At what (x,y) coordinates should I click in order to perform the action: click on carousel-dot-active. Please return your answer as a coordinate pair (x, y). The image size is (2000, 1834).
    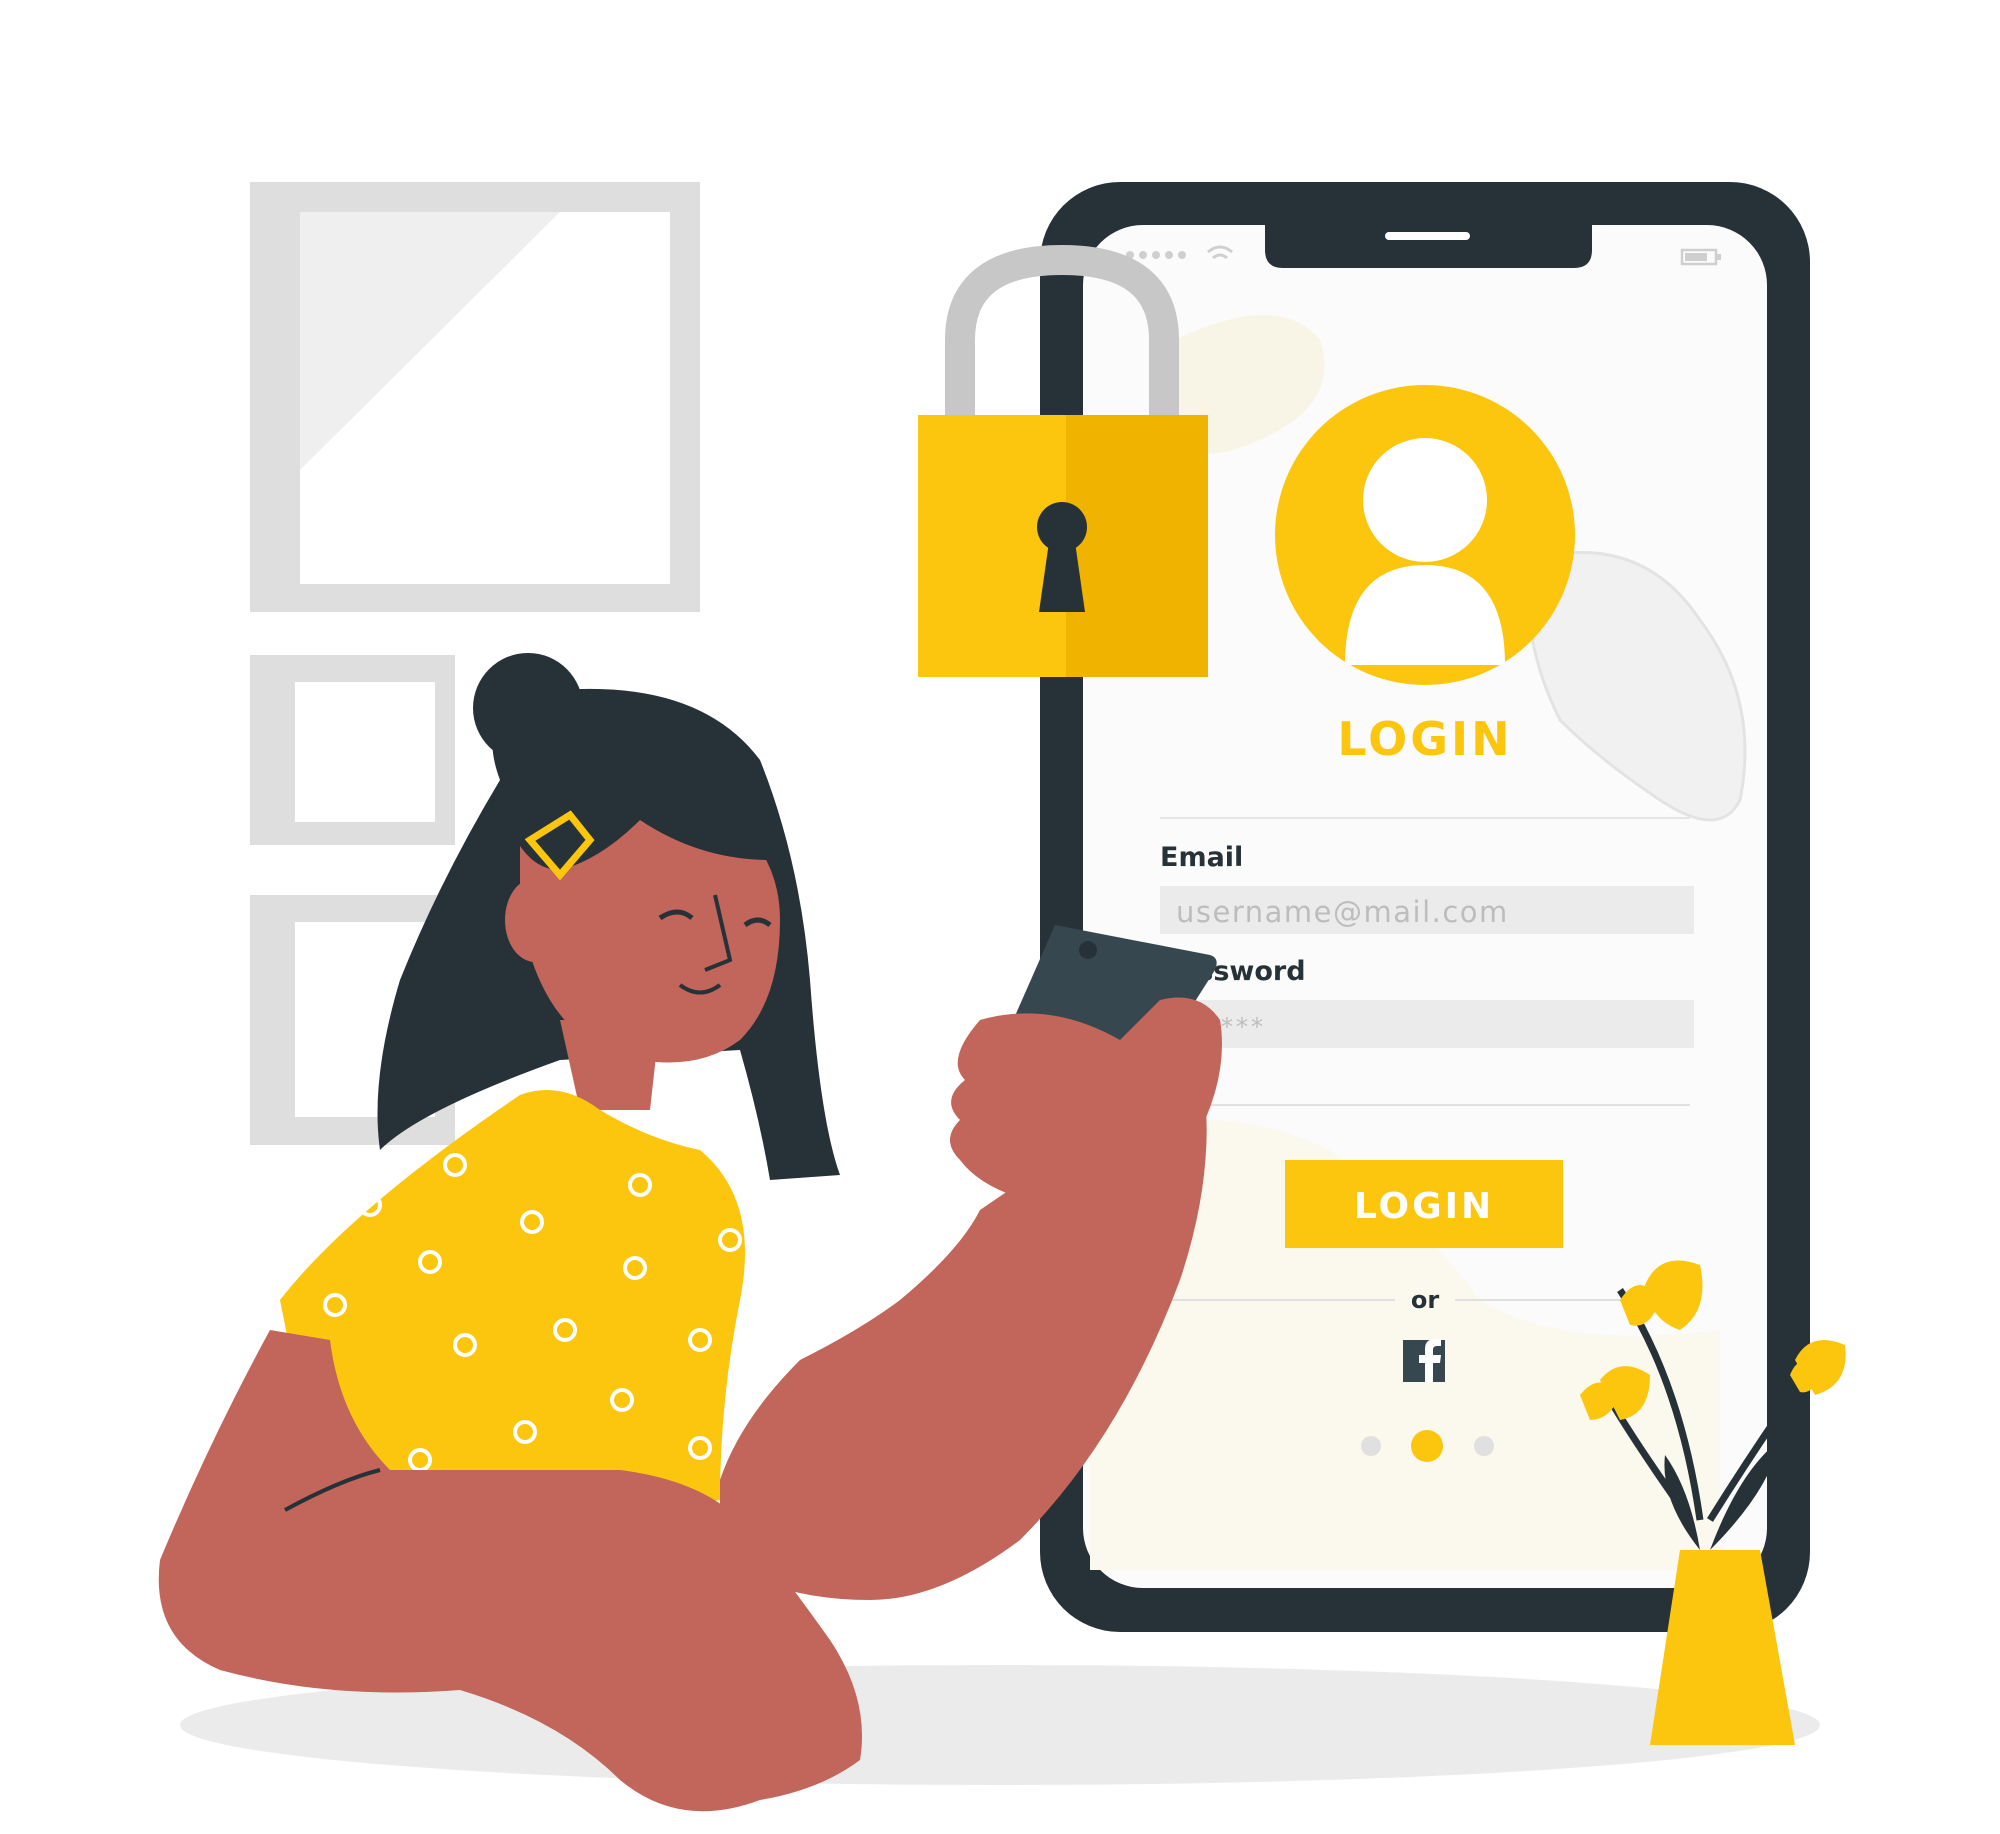
    Looking at the image, I should click on (1427, 1446).